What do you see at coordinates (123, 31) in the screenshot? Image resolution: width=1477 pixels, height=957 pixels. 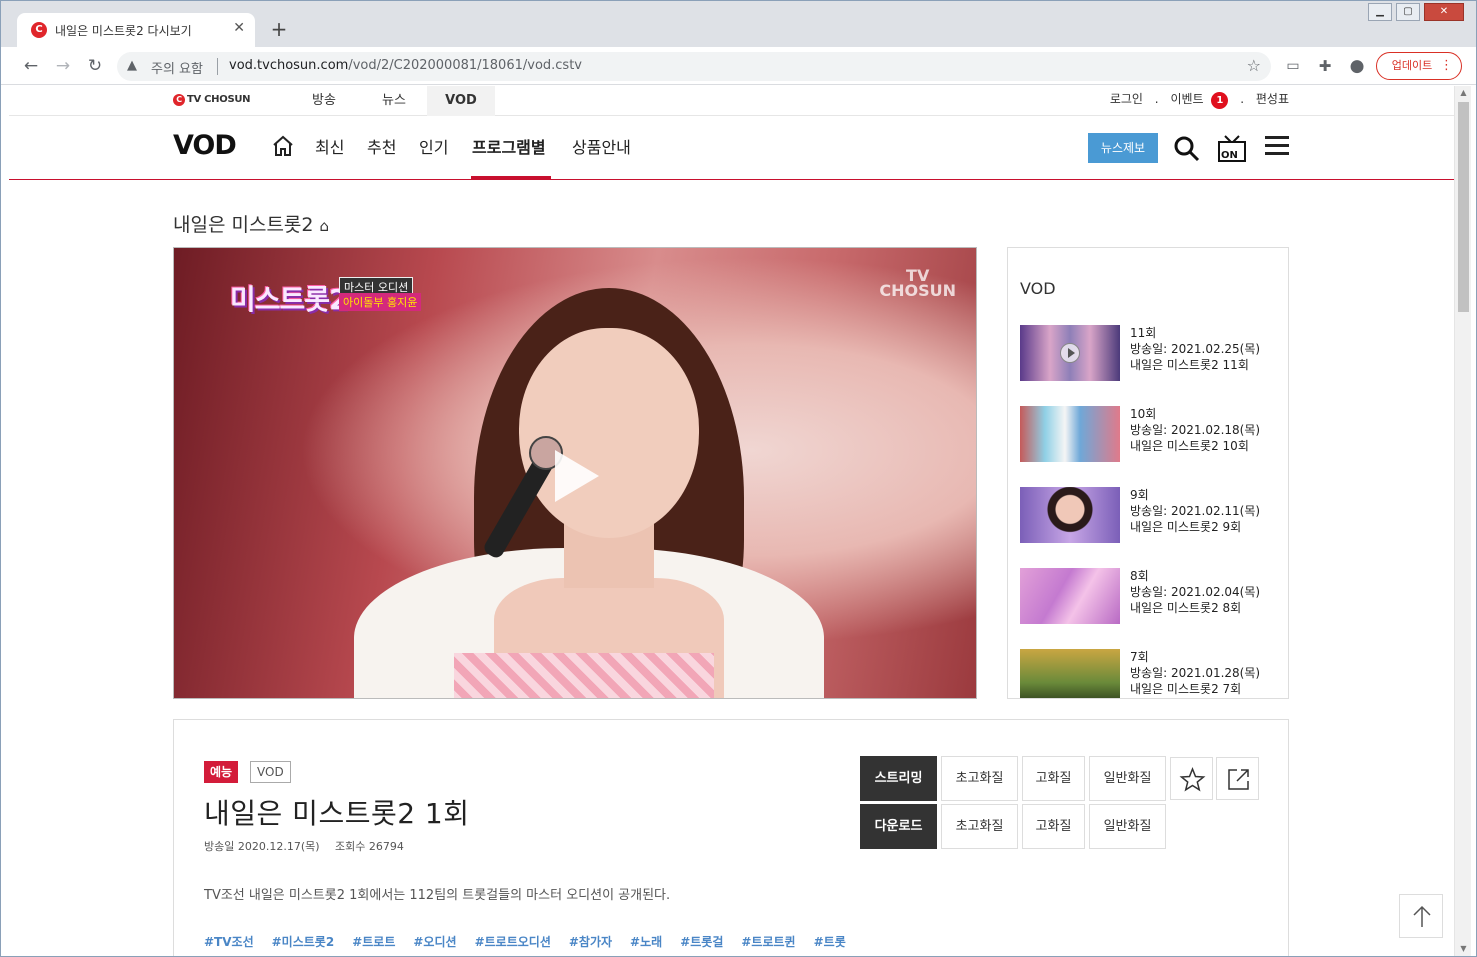 I see `tab-title: 내일은 미스트롯2 다시보기` at bounding box center [123, 31].